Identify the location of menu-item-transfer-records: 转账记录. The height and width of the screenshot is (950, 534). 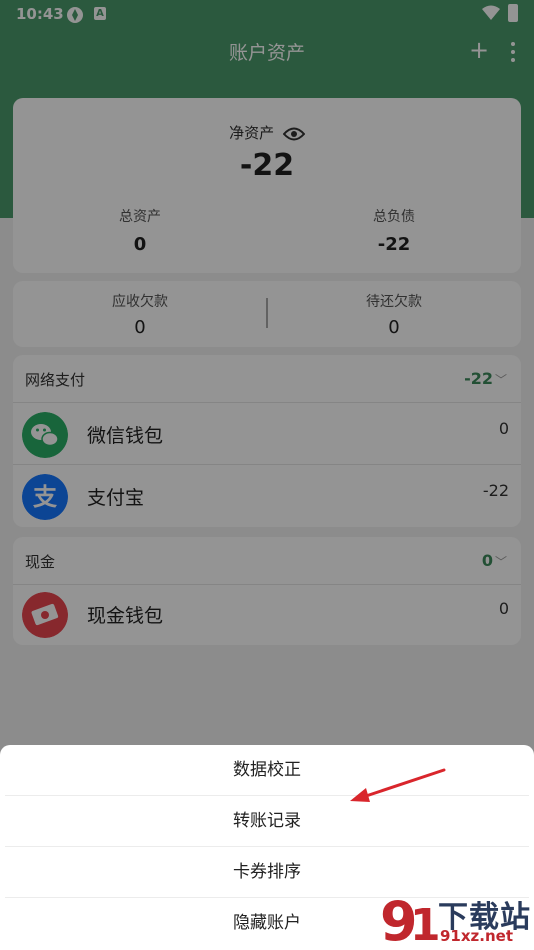
(267, 821).